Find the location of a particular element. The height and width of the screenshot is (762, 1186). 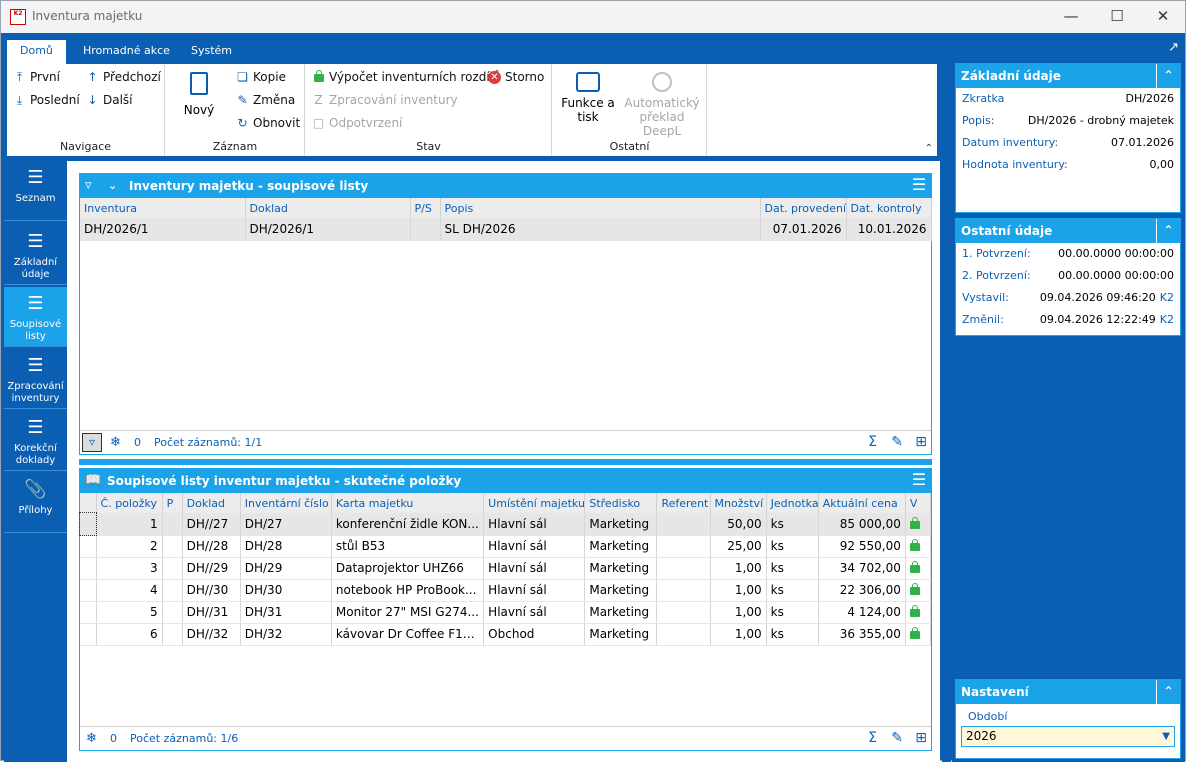

cell-umisteni-majetku: Obchod is located at coordinates (534, 634).